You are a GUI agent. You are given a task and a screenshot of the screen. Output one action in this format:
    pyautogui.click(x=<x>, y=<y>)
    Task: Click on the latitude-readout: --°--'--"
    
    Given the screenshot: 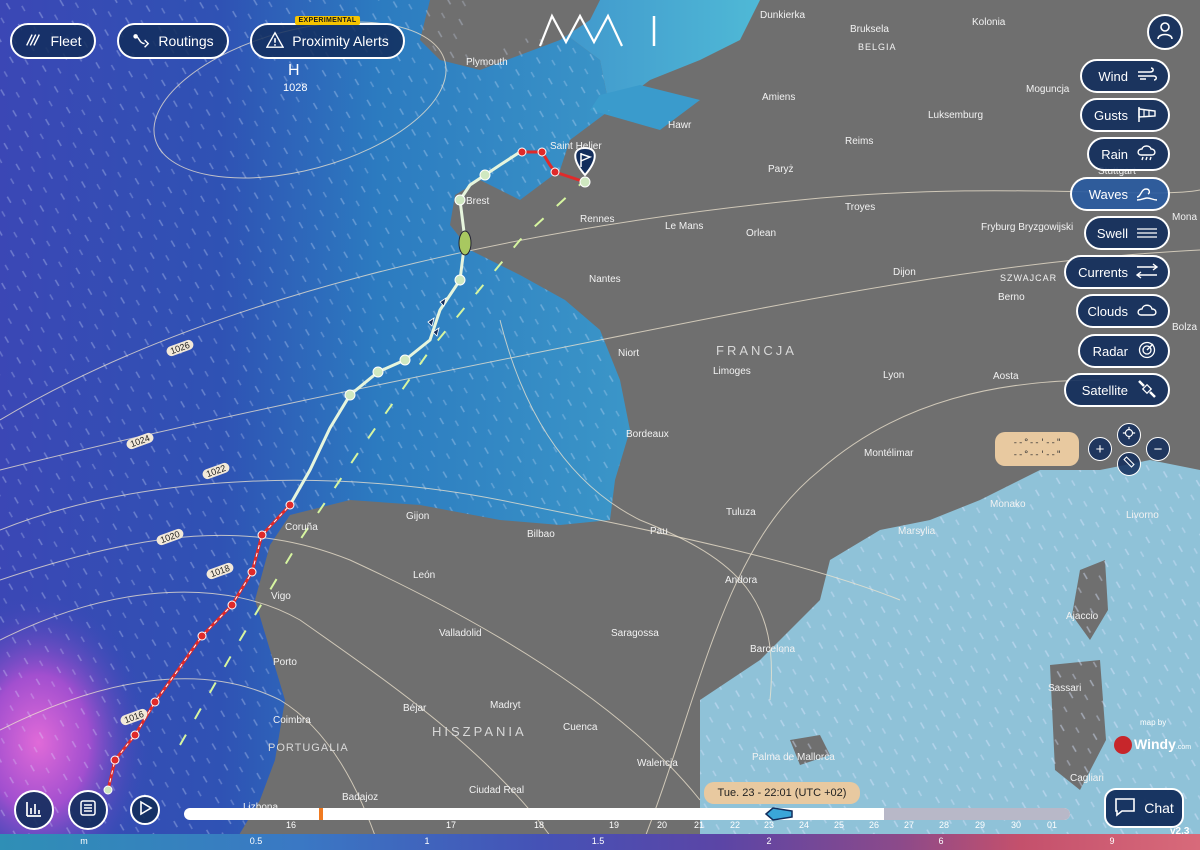 What is the action you would take?
    pyautogui.click(x=1037, y=443)
    